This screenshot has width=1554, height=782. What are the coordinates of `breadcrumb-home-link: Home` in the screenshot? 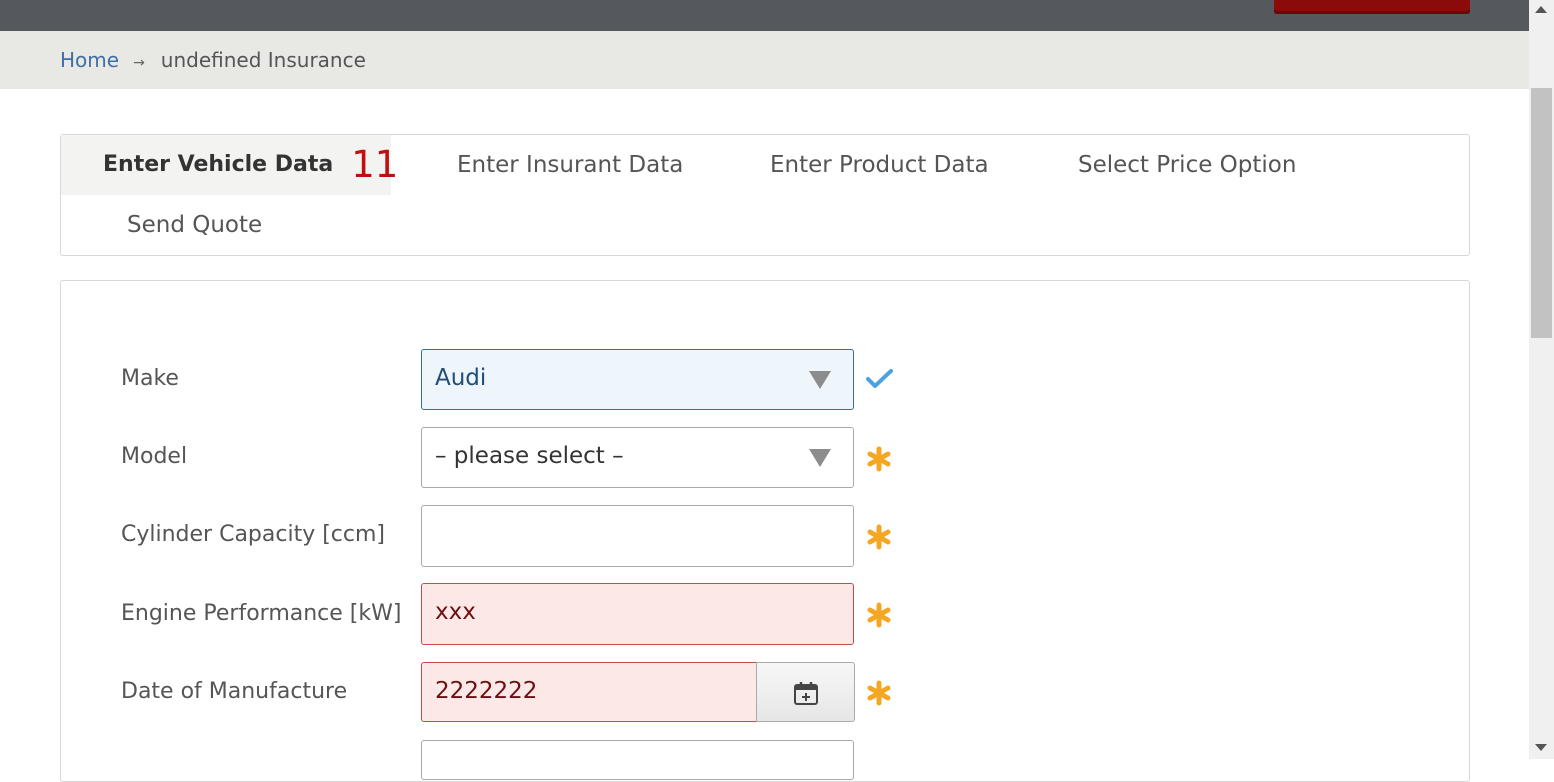 It's located at (89, 60).